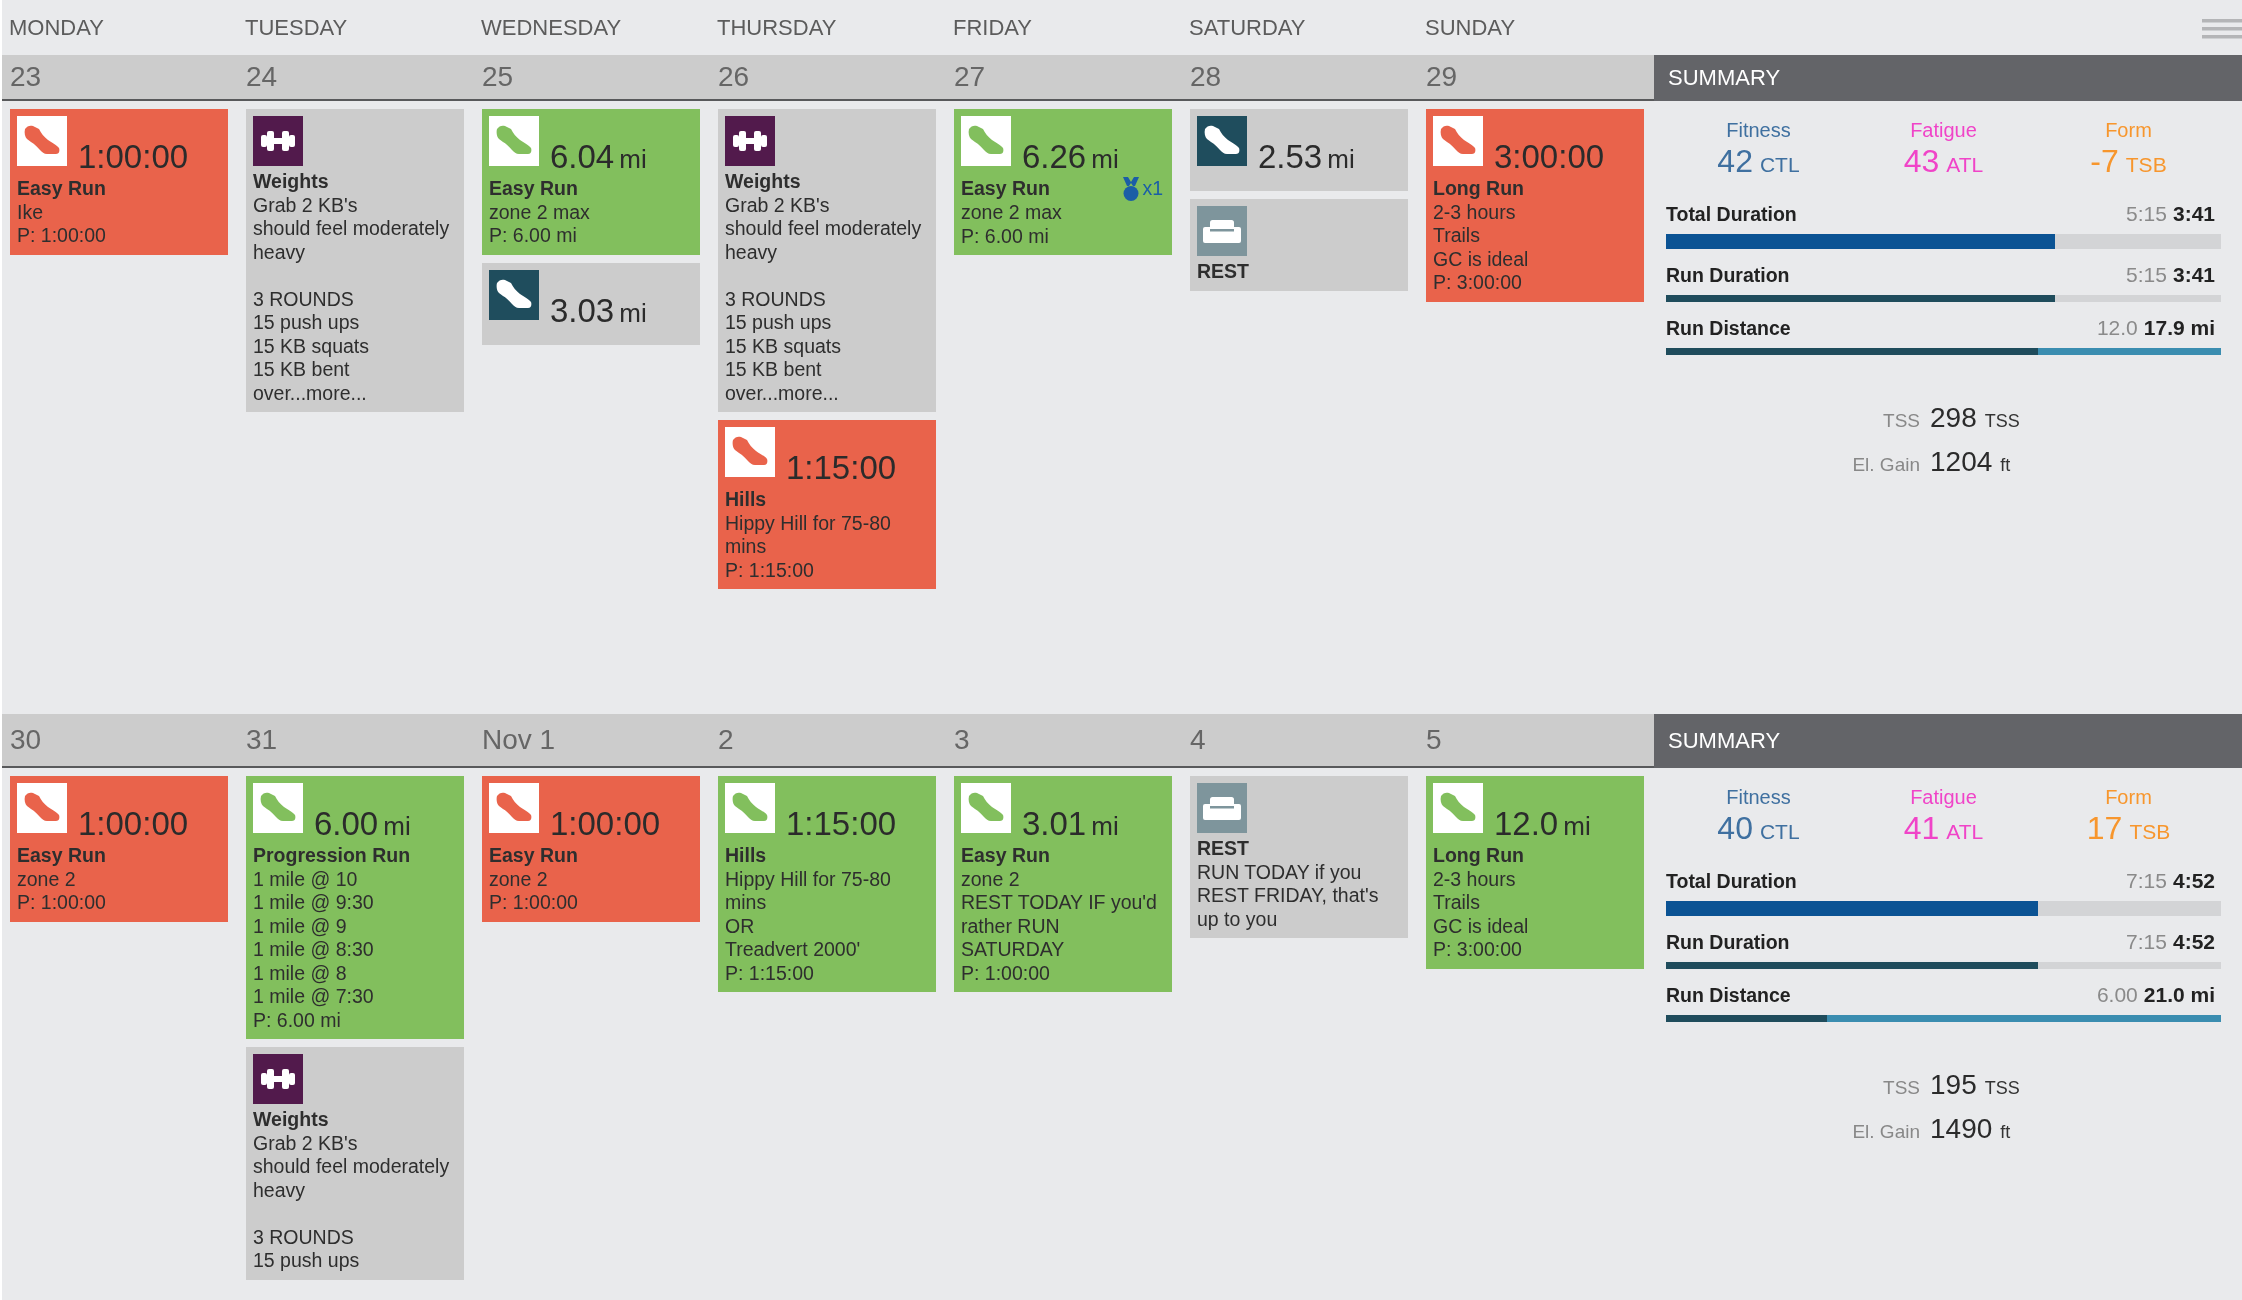  Describe the element at coordinates (1299, 857) in the screenshot. I see `workout-card: REST RUN TODAY if you REST FRIDAY, that's up to you` at that location.